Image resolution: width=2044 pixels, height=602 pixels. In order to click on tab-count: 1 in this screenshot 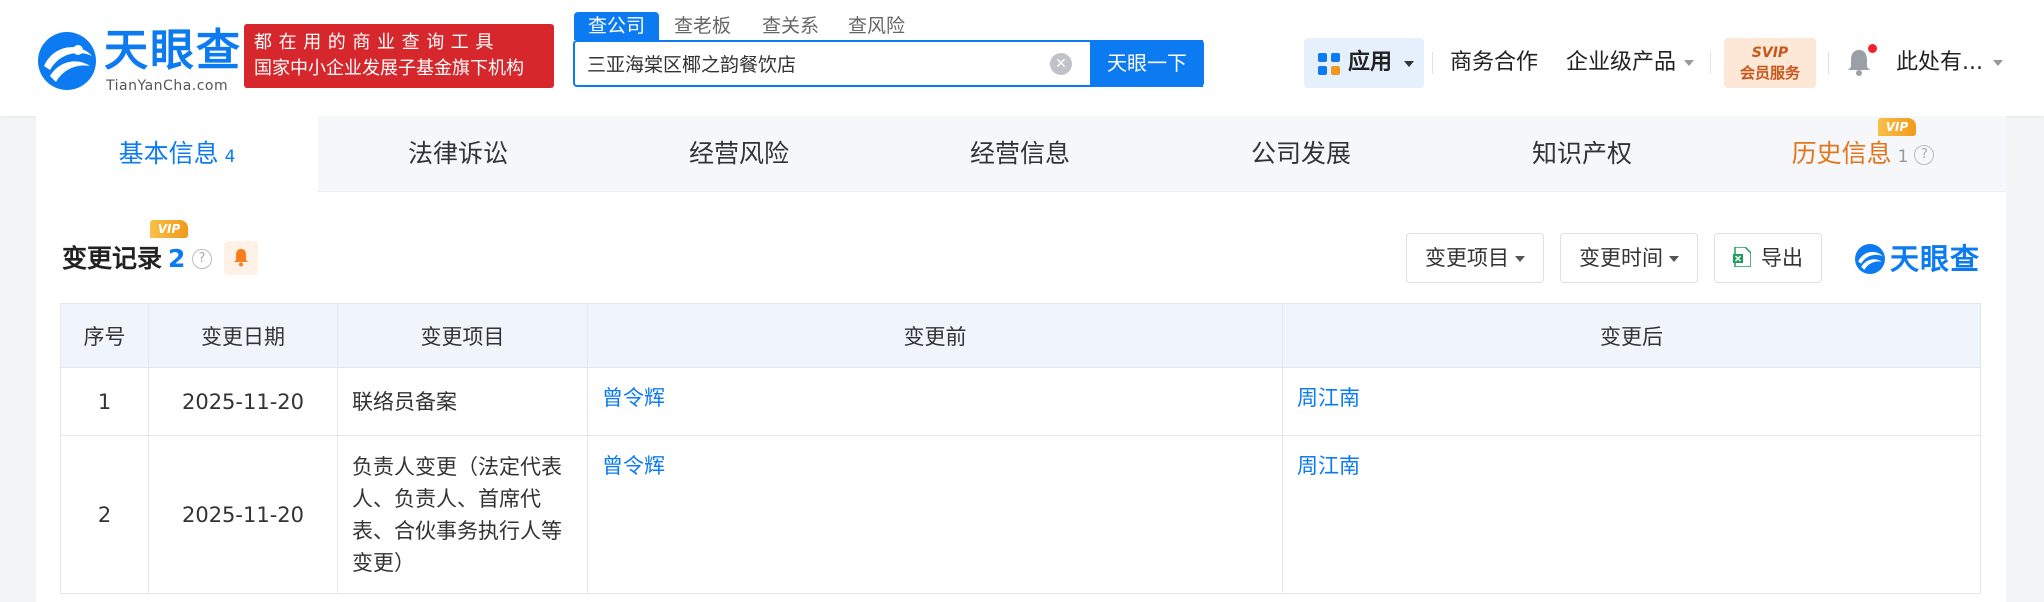, I will do `click(1903, 157)`.